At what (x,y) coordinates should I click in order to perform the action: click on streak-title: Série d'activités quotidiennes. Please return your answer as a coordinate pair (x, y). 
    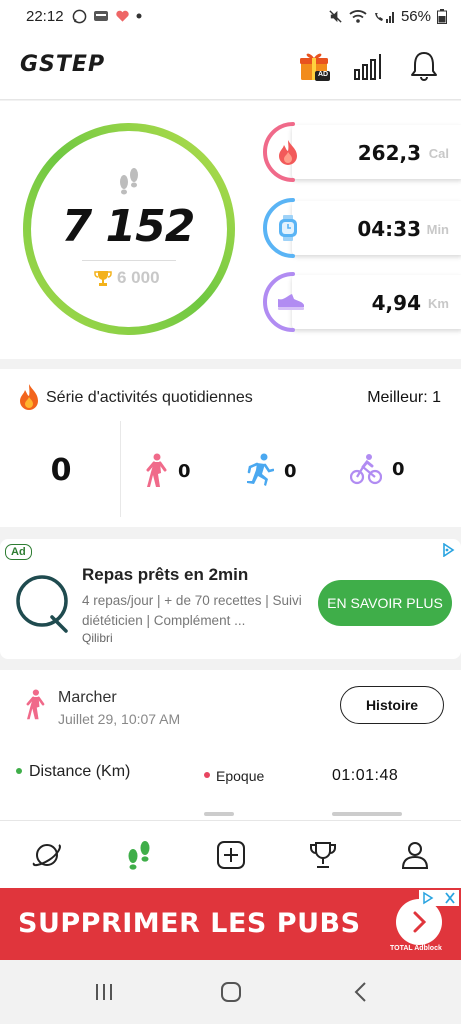
    Looking at the image, I should click on (149, 397).